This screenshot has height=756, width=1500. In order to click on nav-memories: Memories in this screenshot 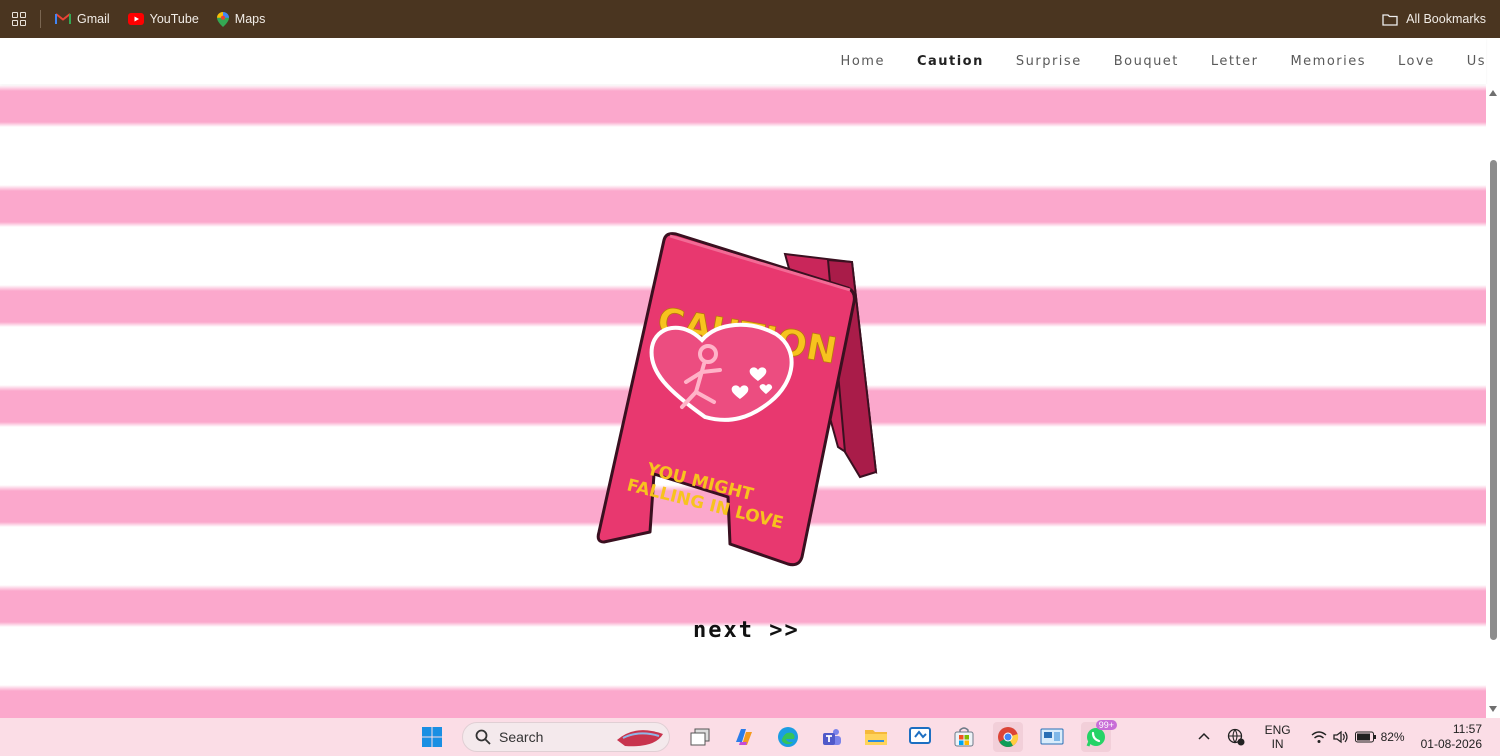, I will do `click(1328, 61)`.